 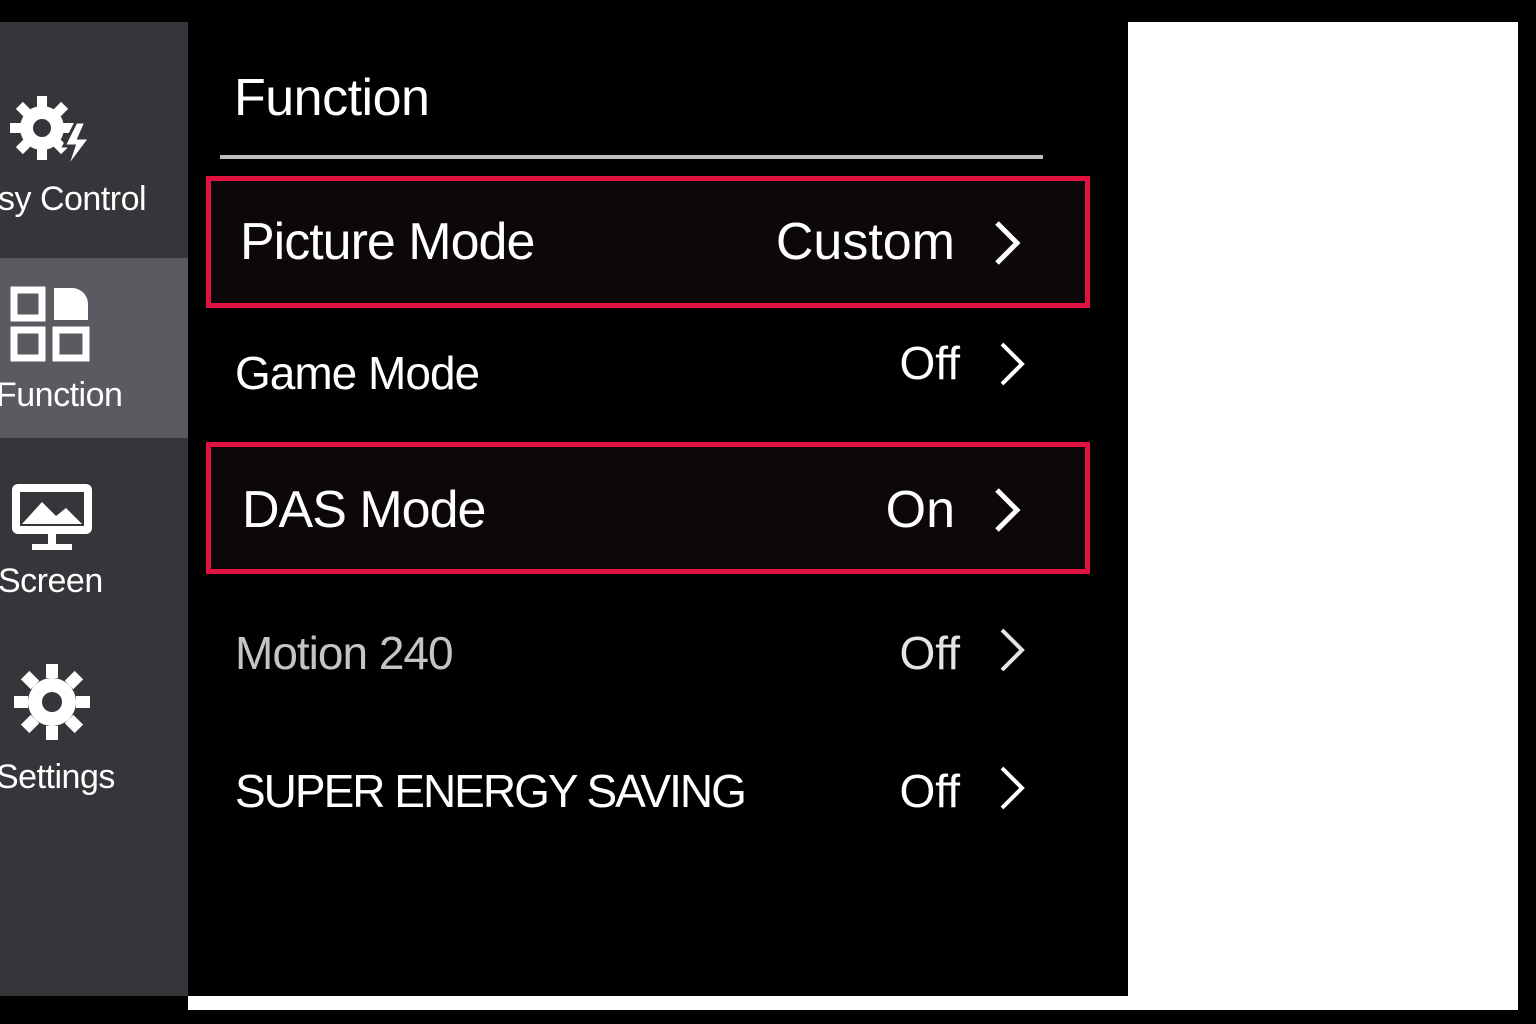 I want to click on sidebar-item-easy-control: sy Control, so click(x=94, y=140).